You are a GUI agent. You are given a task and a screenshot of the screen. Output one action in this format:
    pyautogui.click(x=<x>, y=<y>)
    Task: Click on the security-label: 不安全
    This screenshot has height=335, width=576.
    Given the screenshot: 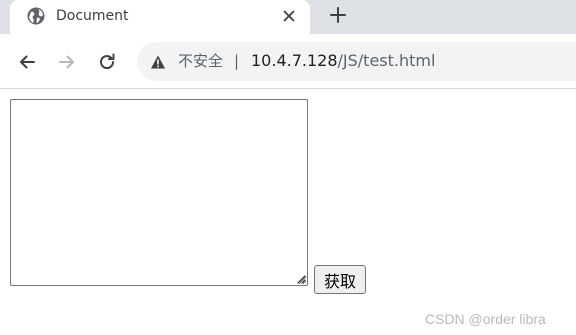 What is the action you would take?
    pyautogui.click(x=200, y=61)
    